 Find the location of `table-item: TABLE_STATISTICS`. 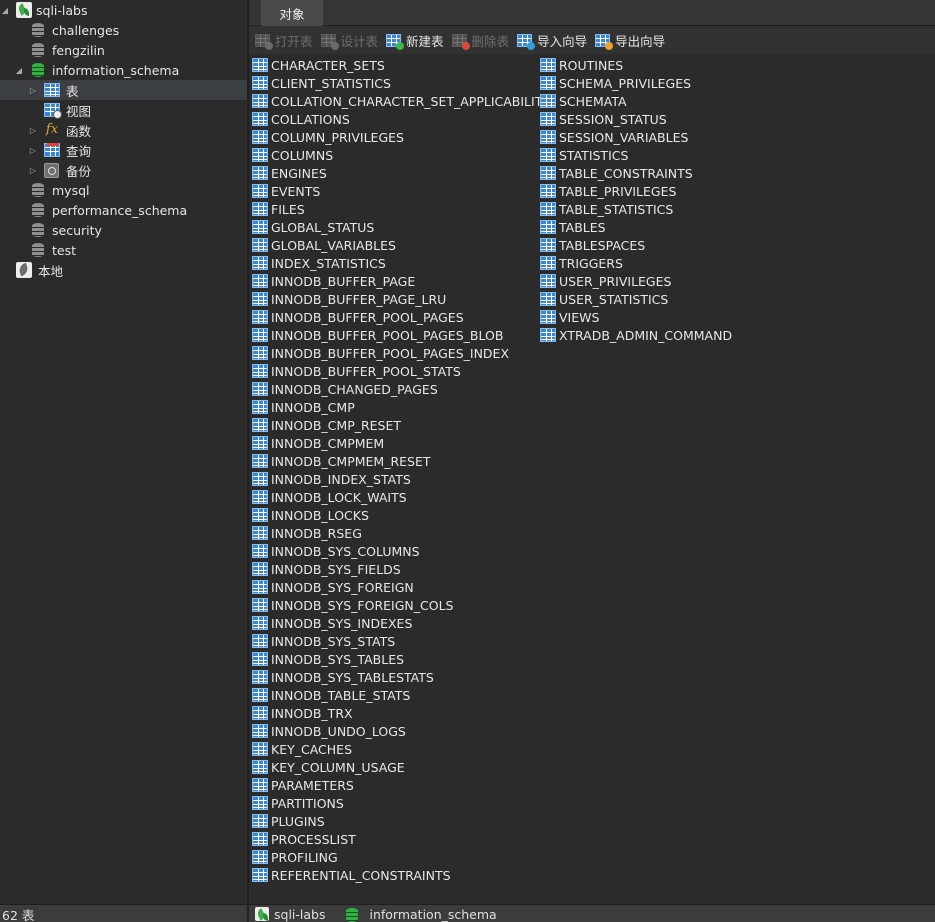

table-item: TABLE_STATISTICS is located at coordinates (606, 209).